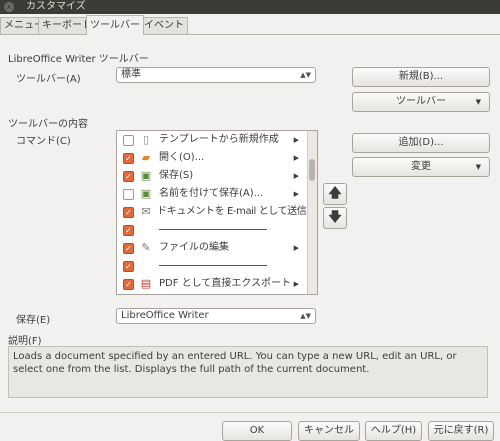 Image resolution: width=500 pixels, height=441 pixels. Describe the element at coordinates (146, 139) in the screenshot. I see `template-icon: ▯` at that location.